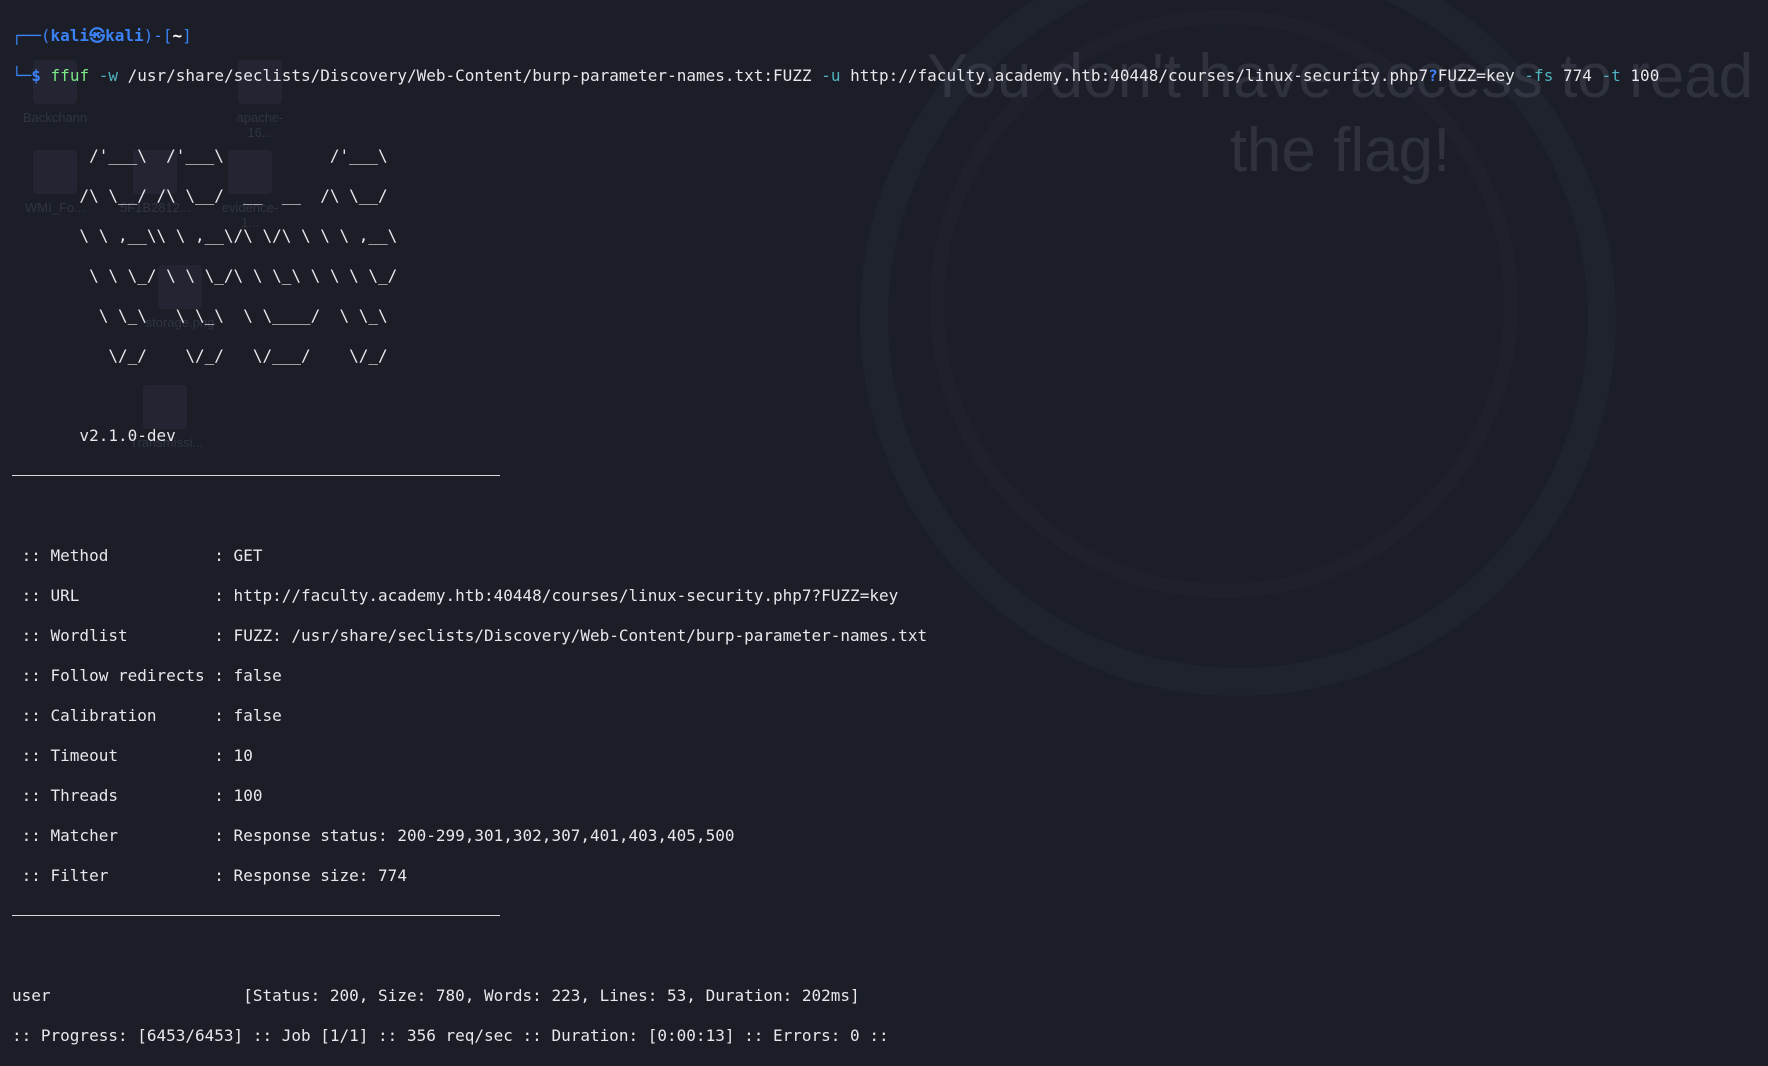 The image size is (1768, 1066). What do you see at coordinates (234, 155) in the screenshot?
I see `banner-art-line: /'___\ /'___\ /'___\` at bounding box center [234, 155].